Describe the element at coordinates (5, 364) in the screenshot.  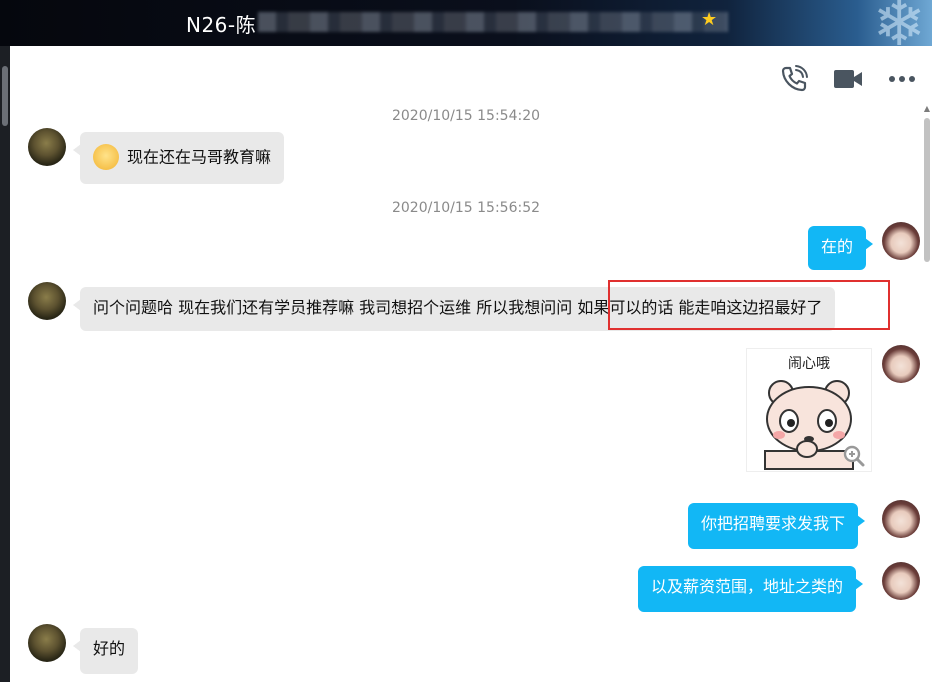
I see `left-panel-edge` at that location.